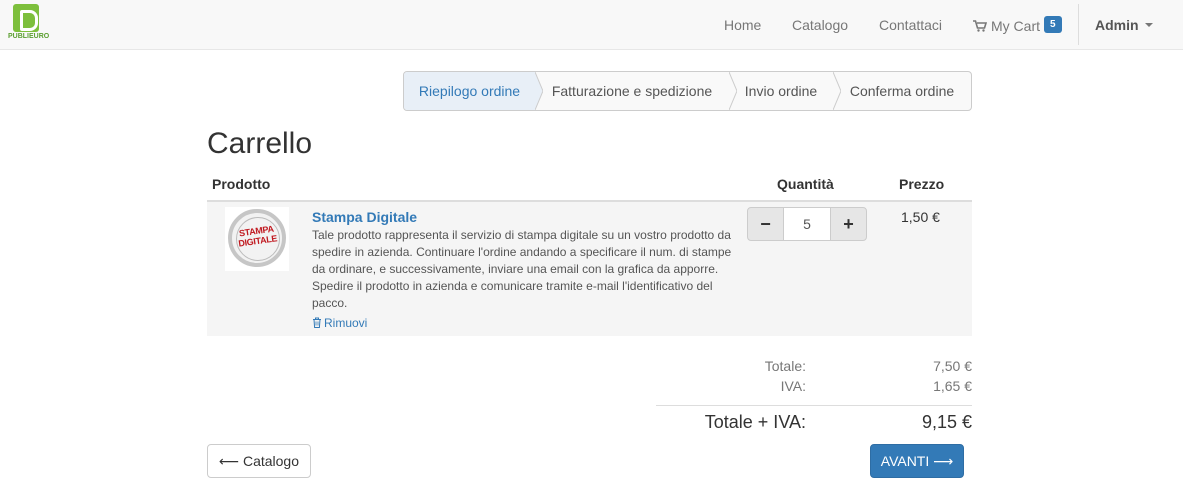 The width and height of the screenshot is (1183, 492). What do you see at coordinates (793, 386) in the screenshot?
I see `iva-label: IVA:` at bounding box center [793, 386].